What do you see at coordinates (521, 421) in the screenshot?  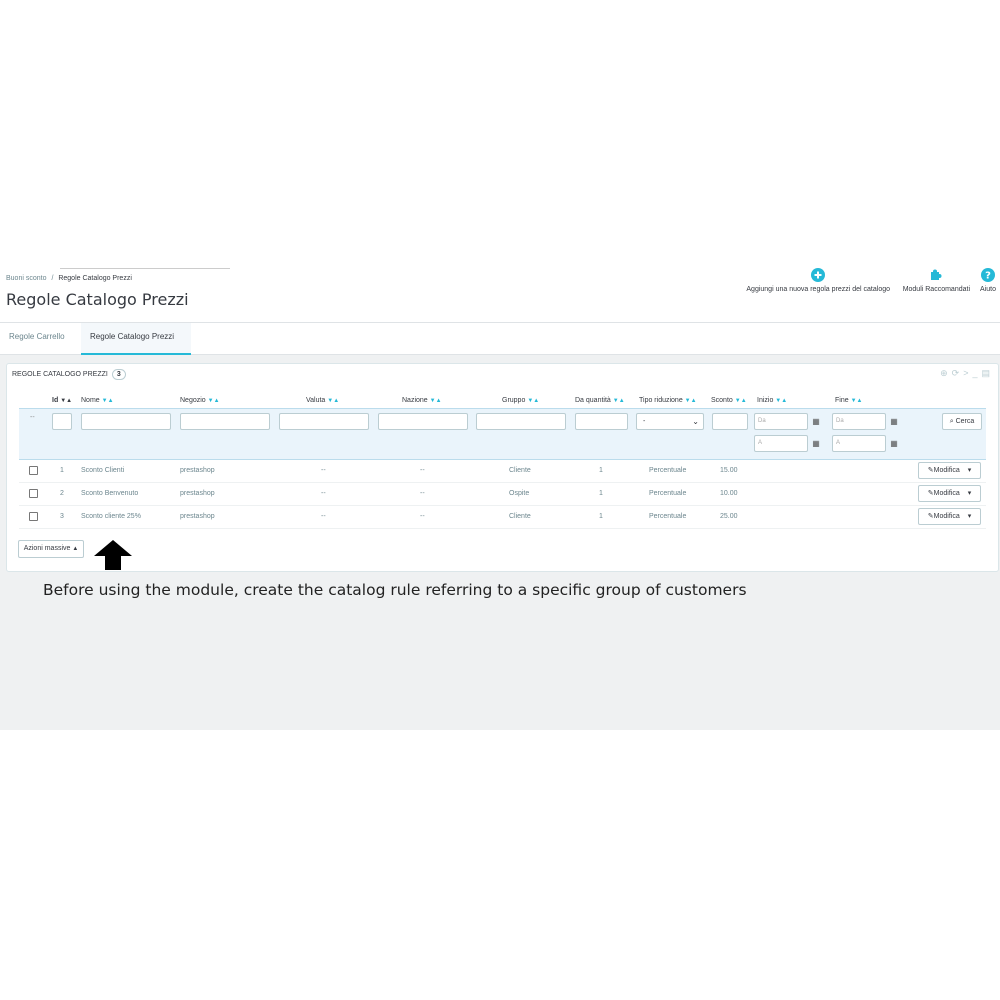 I see `filter-gruppo-input` at bounding box center [521, 421].